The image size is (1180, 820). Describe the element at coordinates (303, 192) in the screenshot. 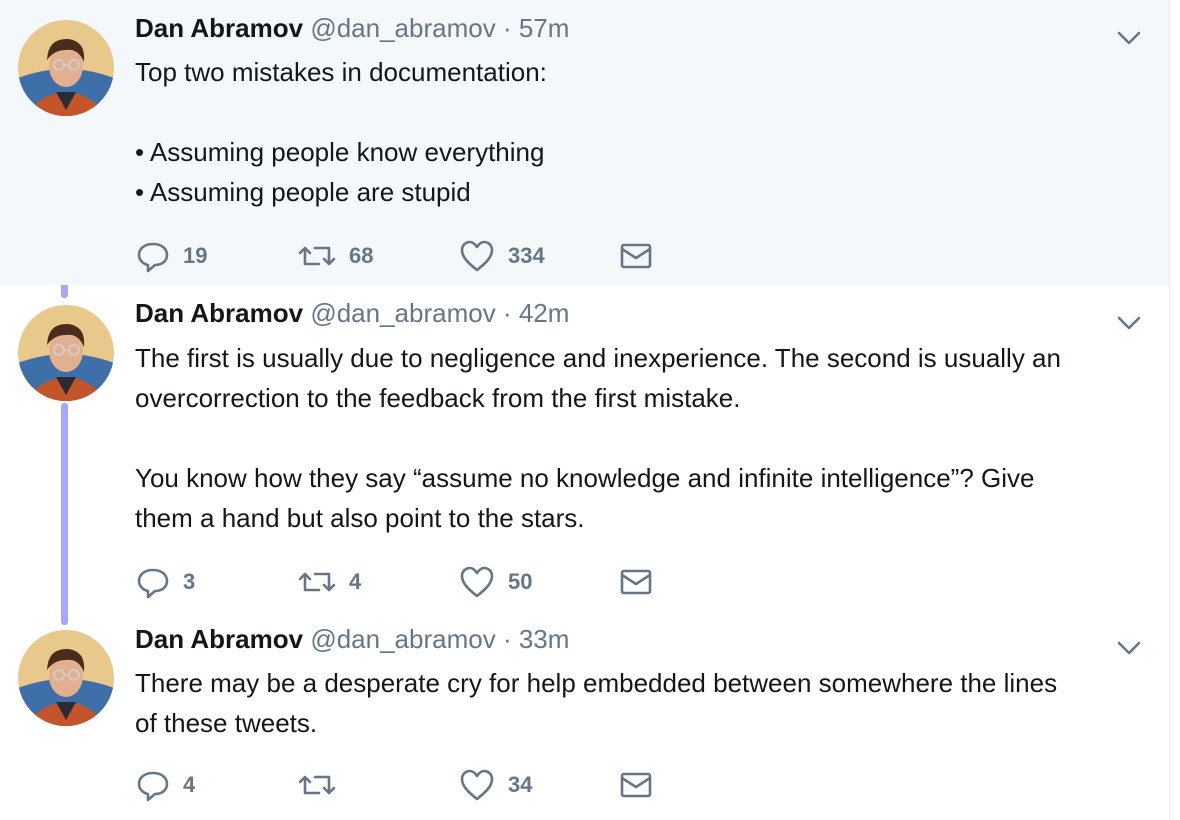

I see `tweet-text-line: • Assuming people are stupid` at that location.